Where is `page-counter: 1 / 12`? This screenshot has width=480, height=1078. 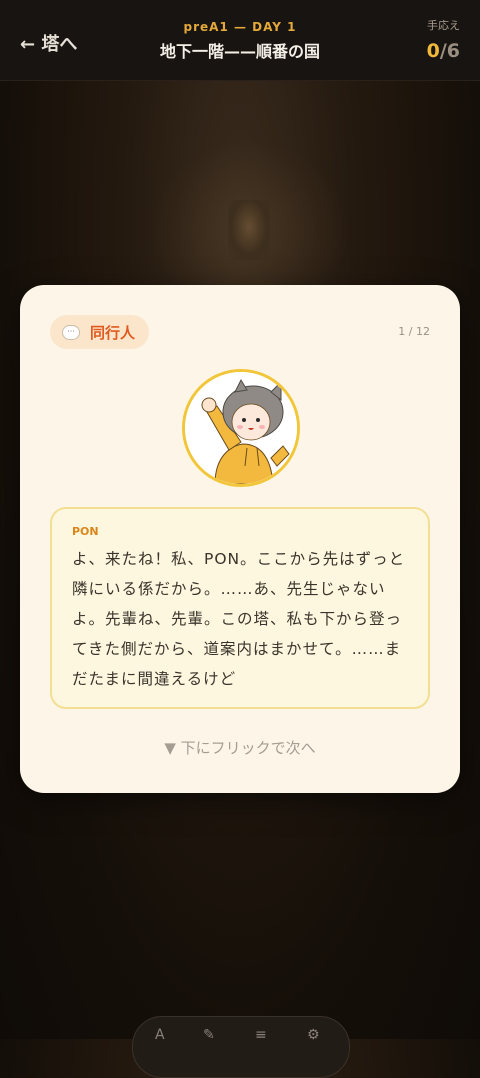 page-counter: 1 / 12 is located at coordinates (414, 331).